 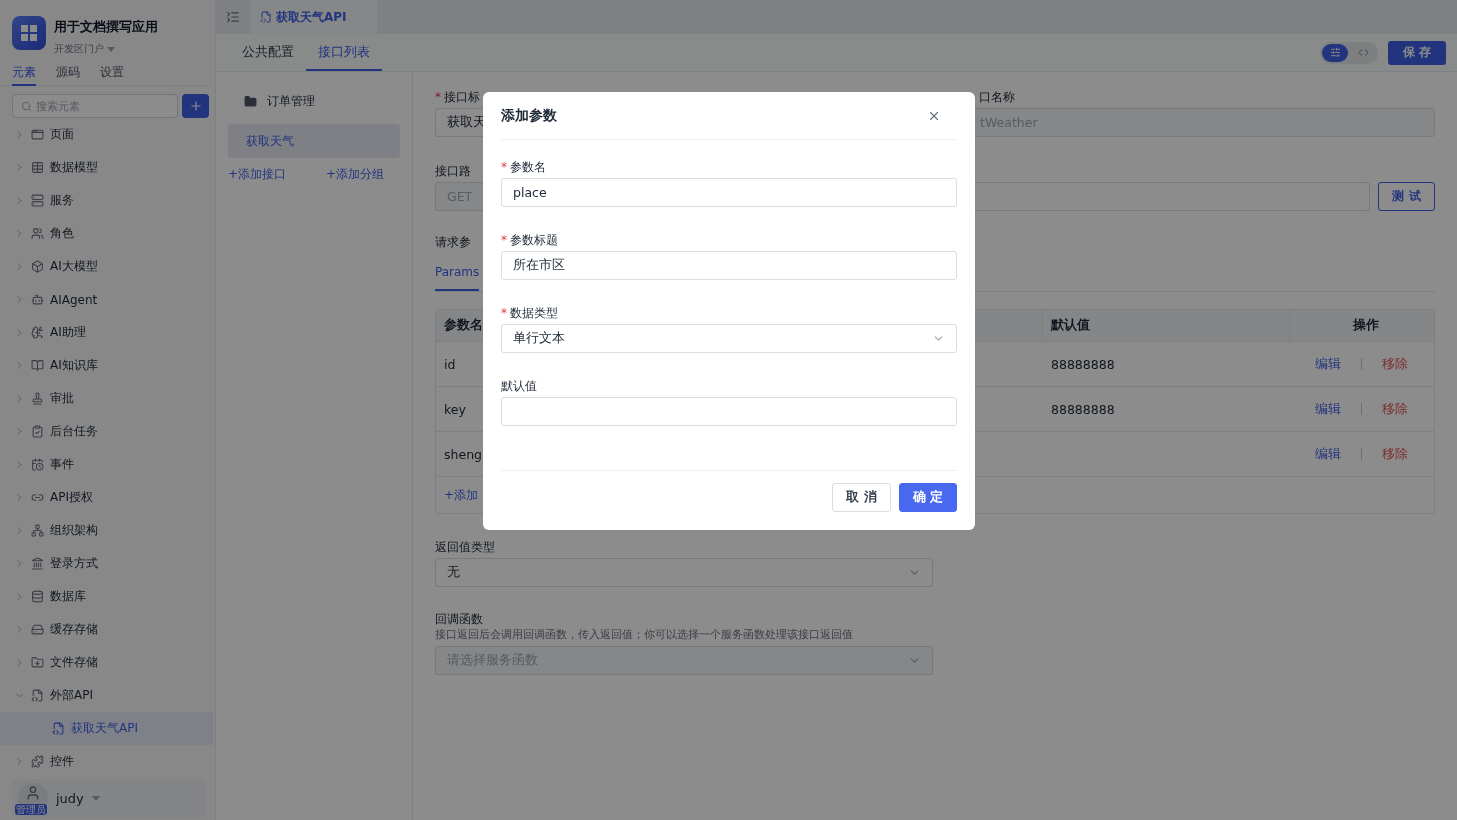 What do you see at coordinates (257, 174) in the screenshot?
I see `add-link: +添加接口` at bounding box center [257, 174].